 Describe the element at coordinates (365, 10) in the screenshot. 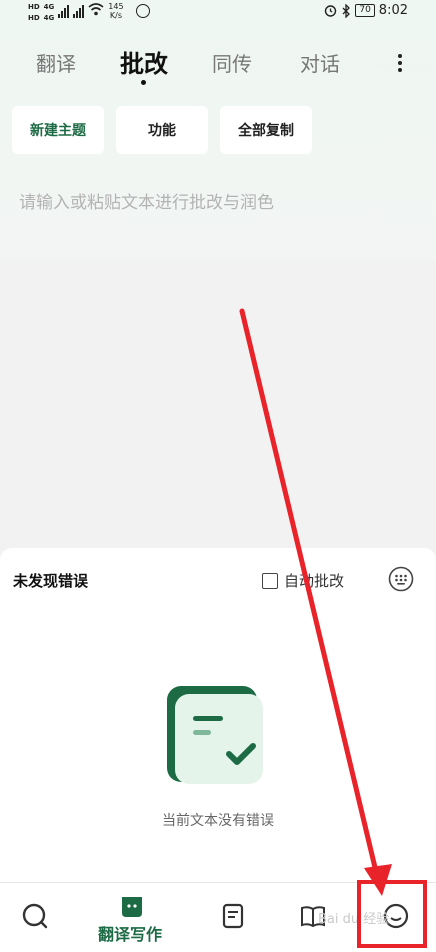

I see `battery-icon: 70` at that location.